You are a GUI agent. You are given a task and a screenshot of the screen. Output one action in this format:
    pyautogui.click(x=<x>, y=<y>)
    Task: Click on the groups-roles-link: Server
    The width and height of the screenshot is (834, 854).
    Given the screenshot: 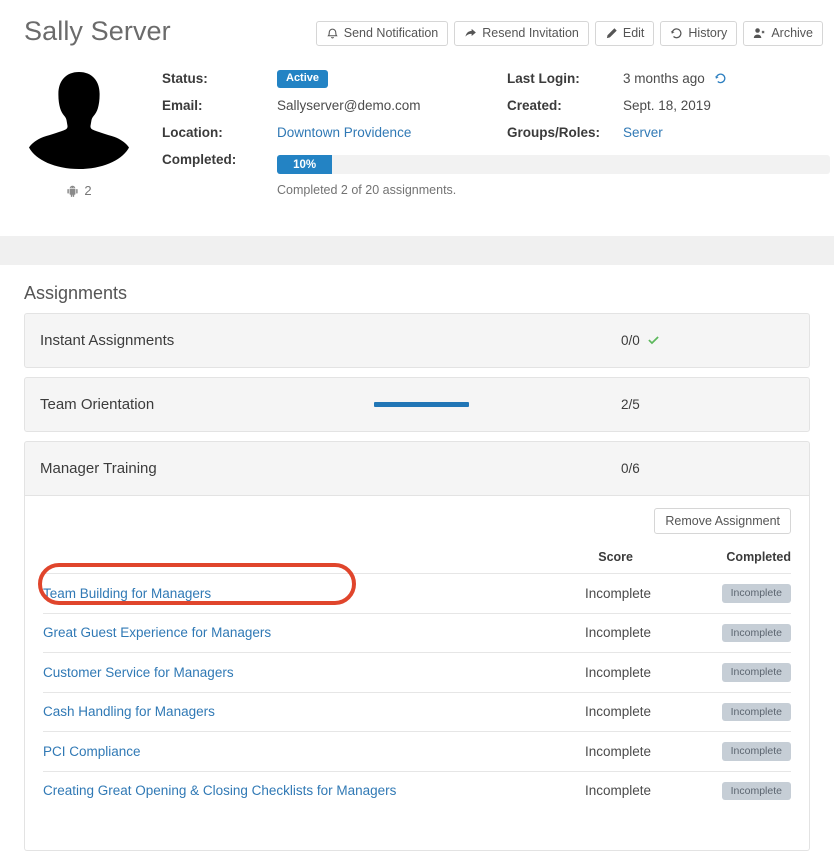 What is the action you would take?
    pyautogui.click(x=643, y=132)
    